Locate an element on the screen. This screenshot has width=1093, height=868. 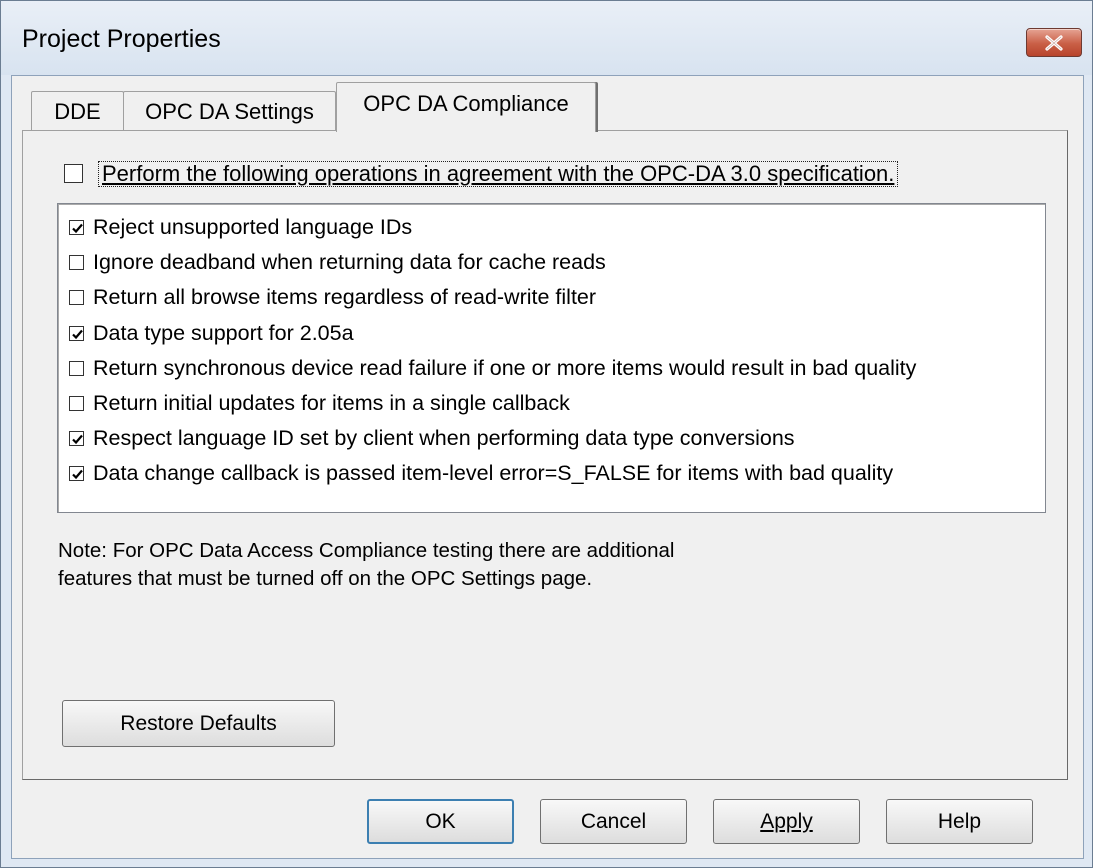
list-item: Reject unsupported language IDs is located at coordinates (551, 228).